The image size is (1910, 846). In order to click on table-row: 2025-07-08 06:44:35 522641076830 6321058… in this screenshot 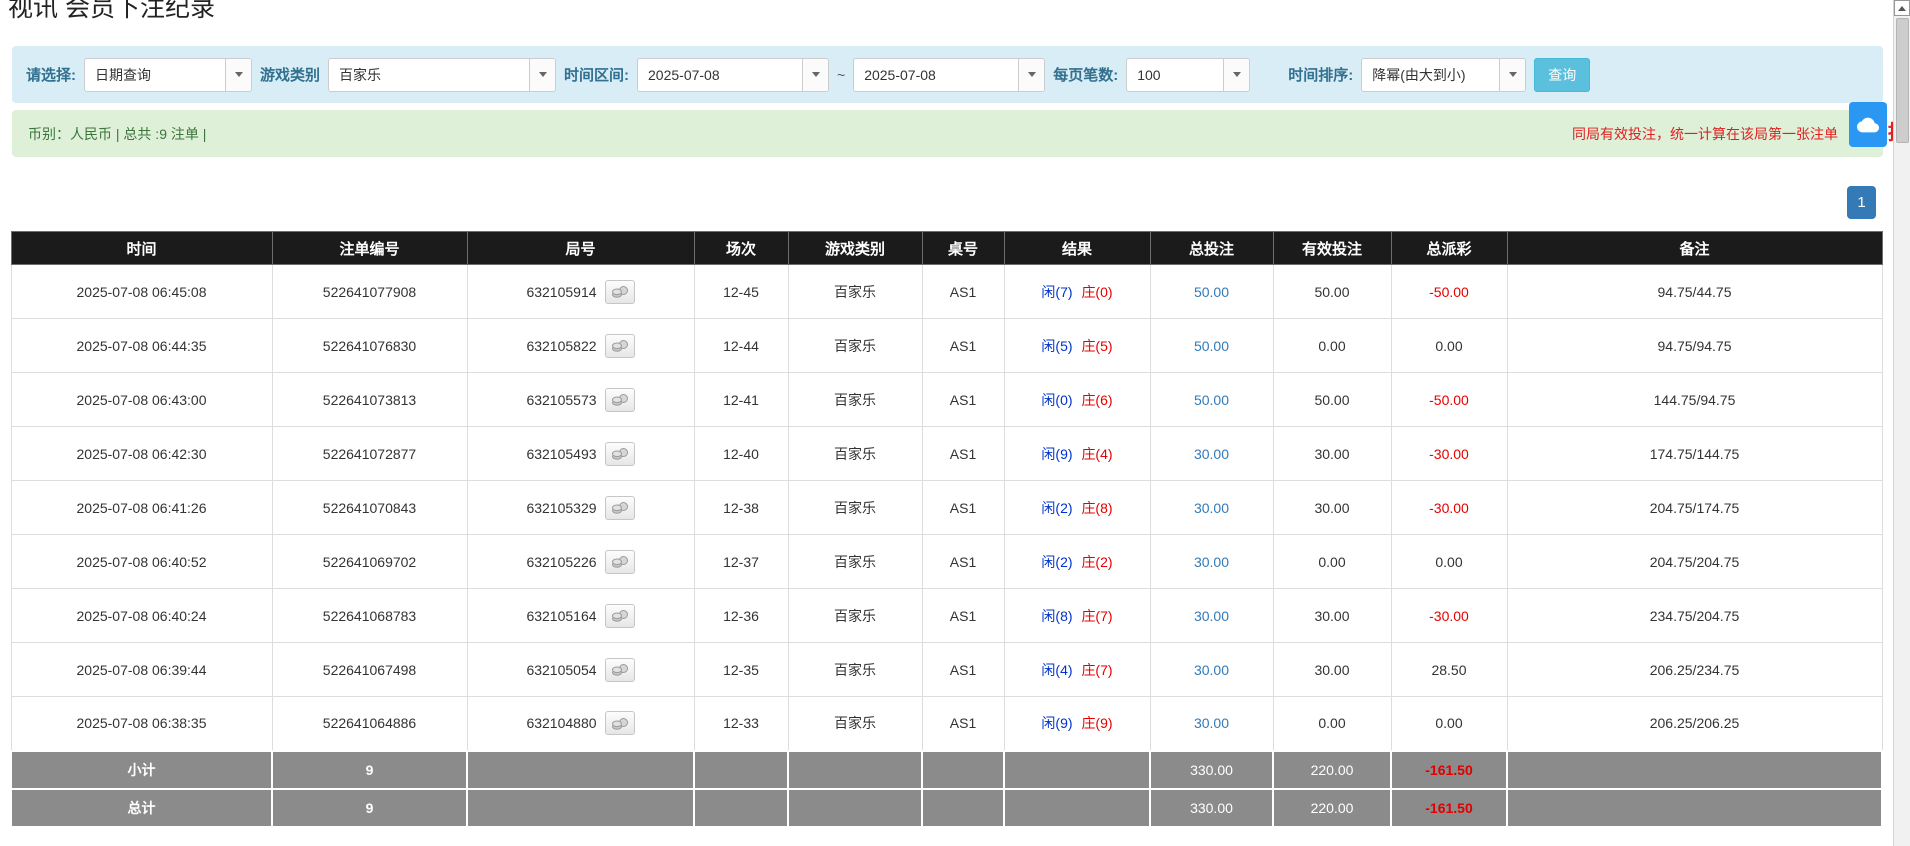, I will do `click(946, 345)`.